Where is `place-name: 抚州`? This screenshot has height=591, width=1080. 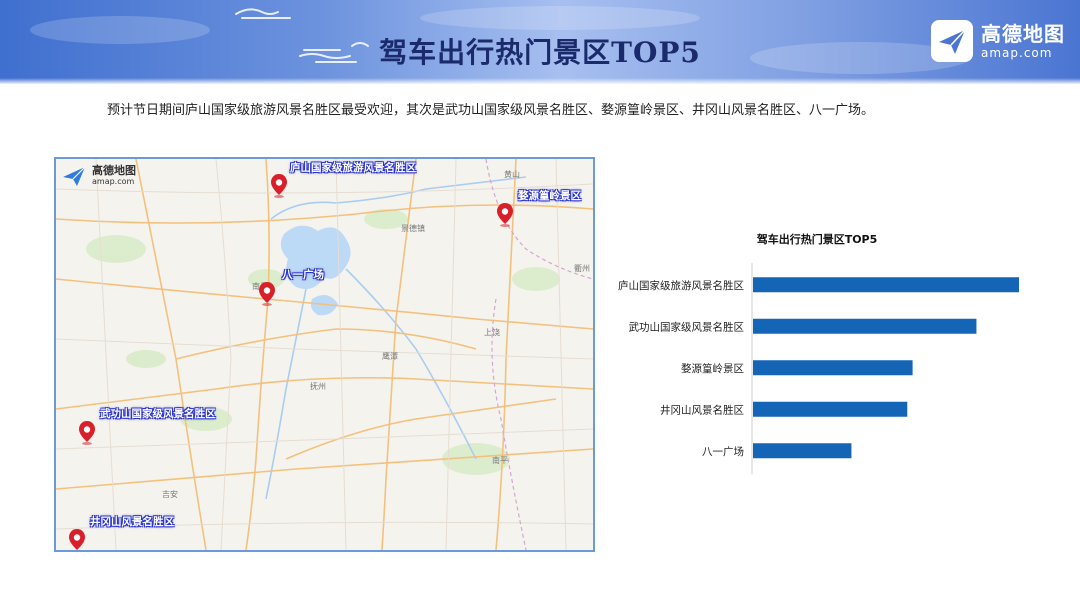
place-name: 抚州 is located at coordinates (318, 386).